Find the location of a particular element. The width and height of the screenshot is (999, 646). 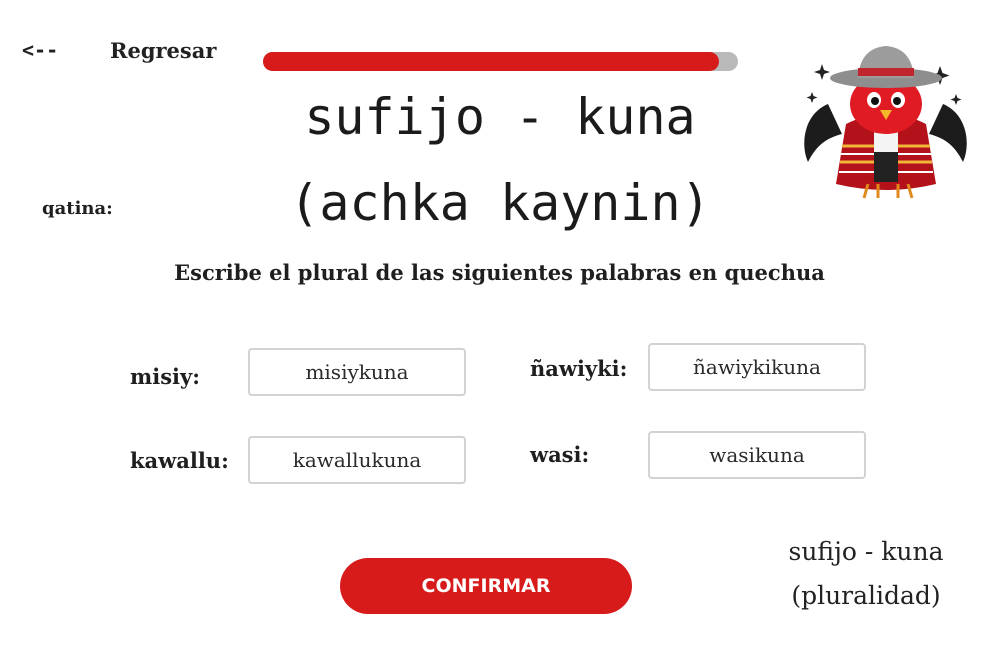

progress-bar is located at coordinates (500, 61).